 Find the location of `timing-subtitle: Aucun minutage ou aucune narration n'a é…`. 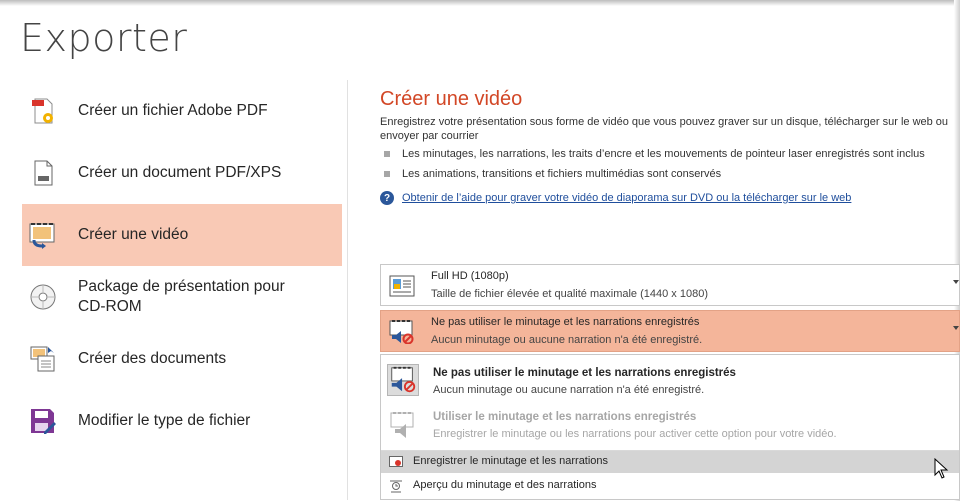

timing-subtitle: Aucun minutage ou aucune narration n'a é… is located at coordinates (567, 340).